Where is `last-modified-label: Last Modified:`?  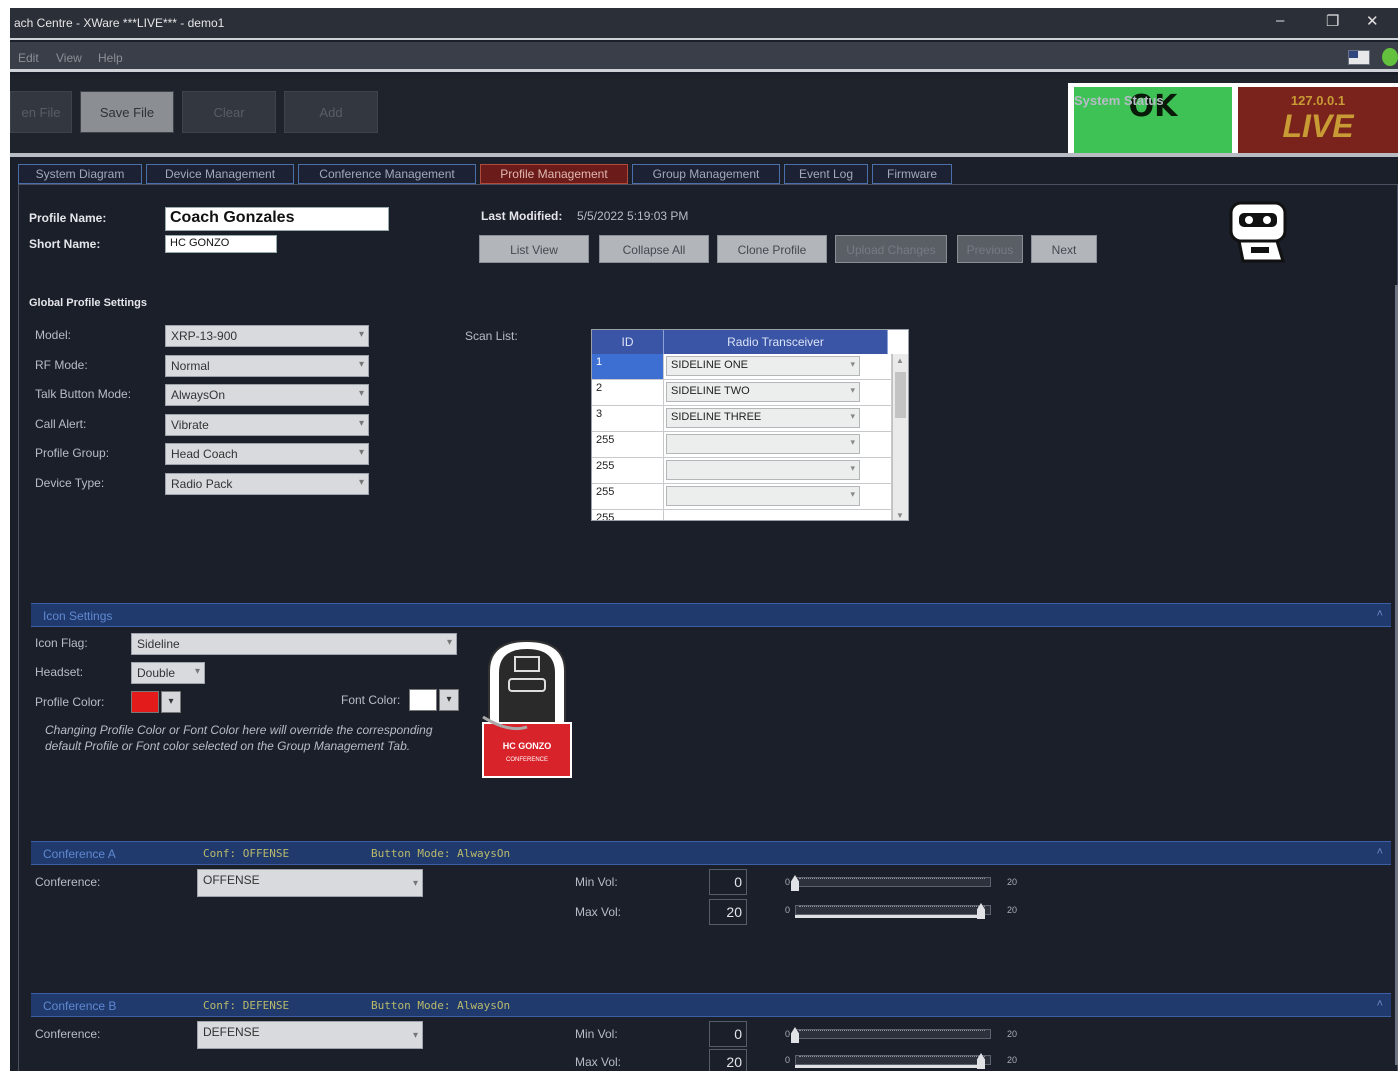
last-modified-label: Last Modified: is located at coordinates (522, 216).